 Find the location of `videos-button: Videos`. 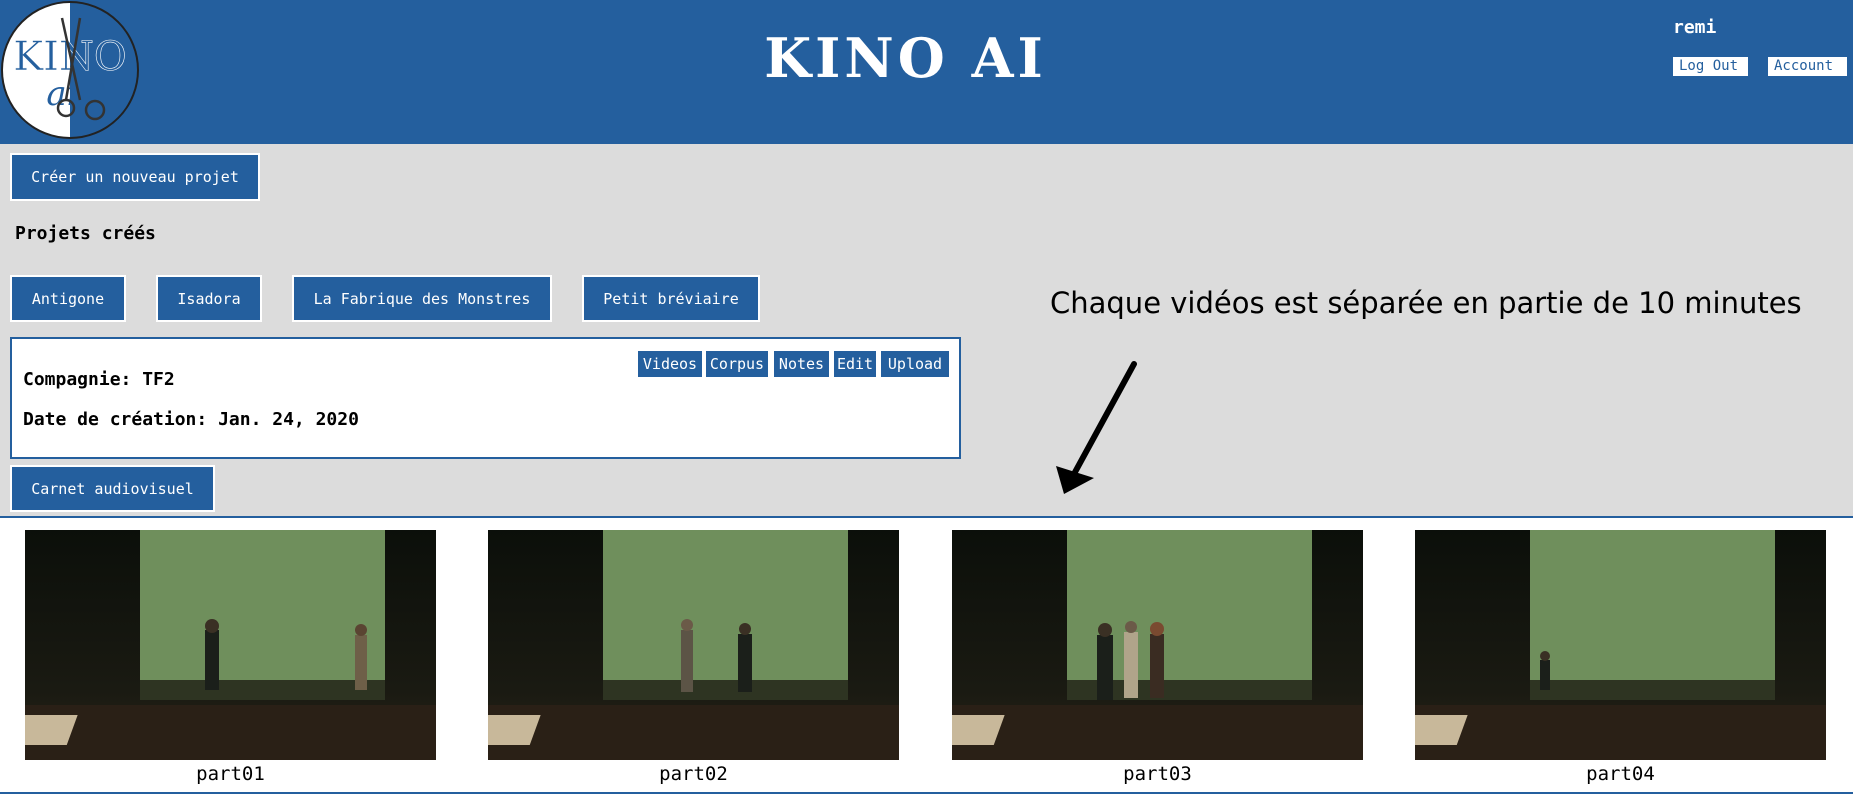

videos-button: Videos is located at coordinates (670, 364).